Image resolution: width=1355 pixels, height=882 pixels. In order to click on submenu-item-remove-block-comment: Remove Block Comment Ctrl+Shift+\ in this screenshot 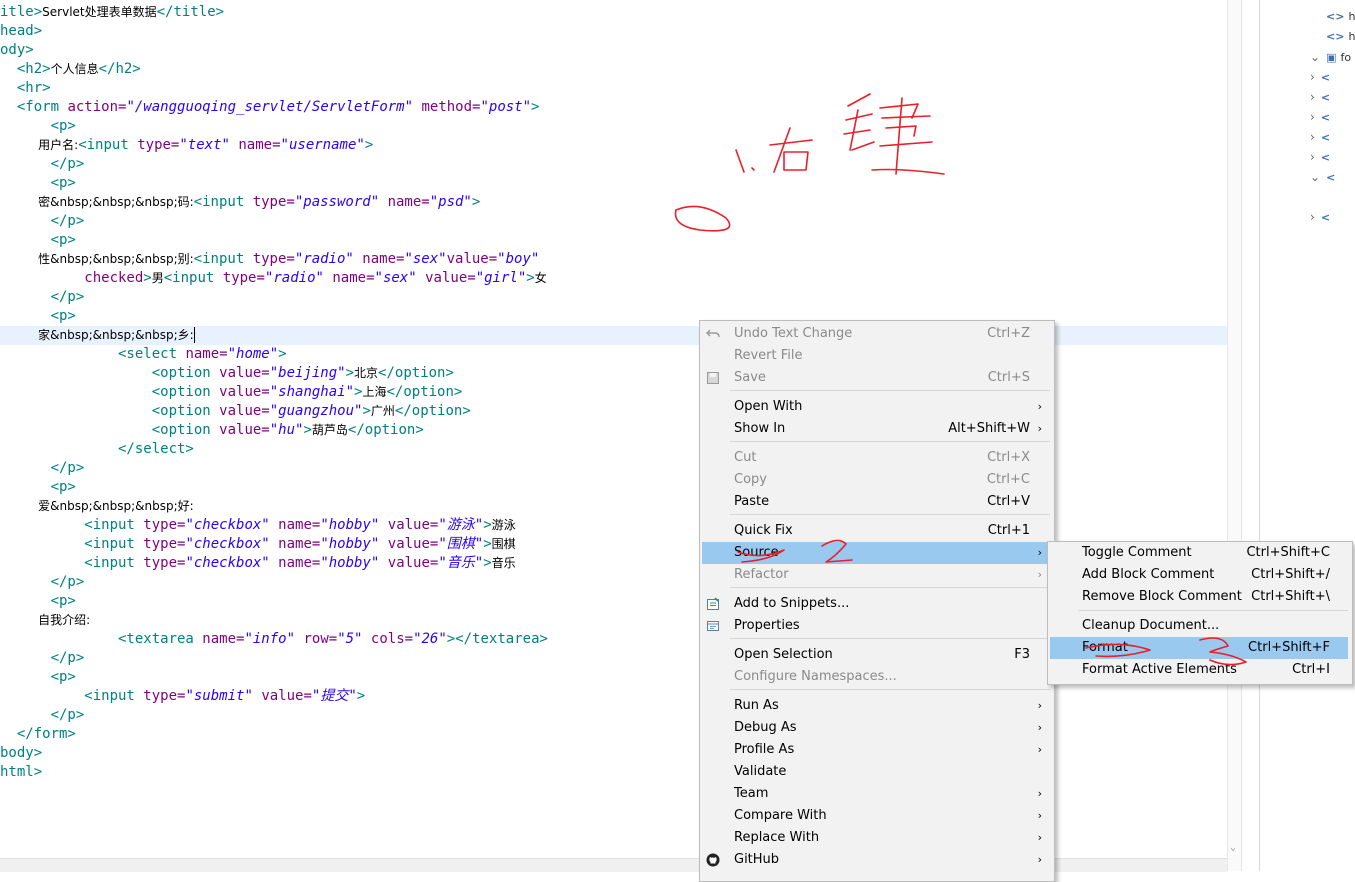, I will do `click(1199, 597)`.